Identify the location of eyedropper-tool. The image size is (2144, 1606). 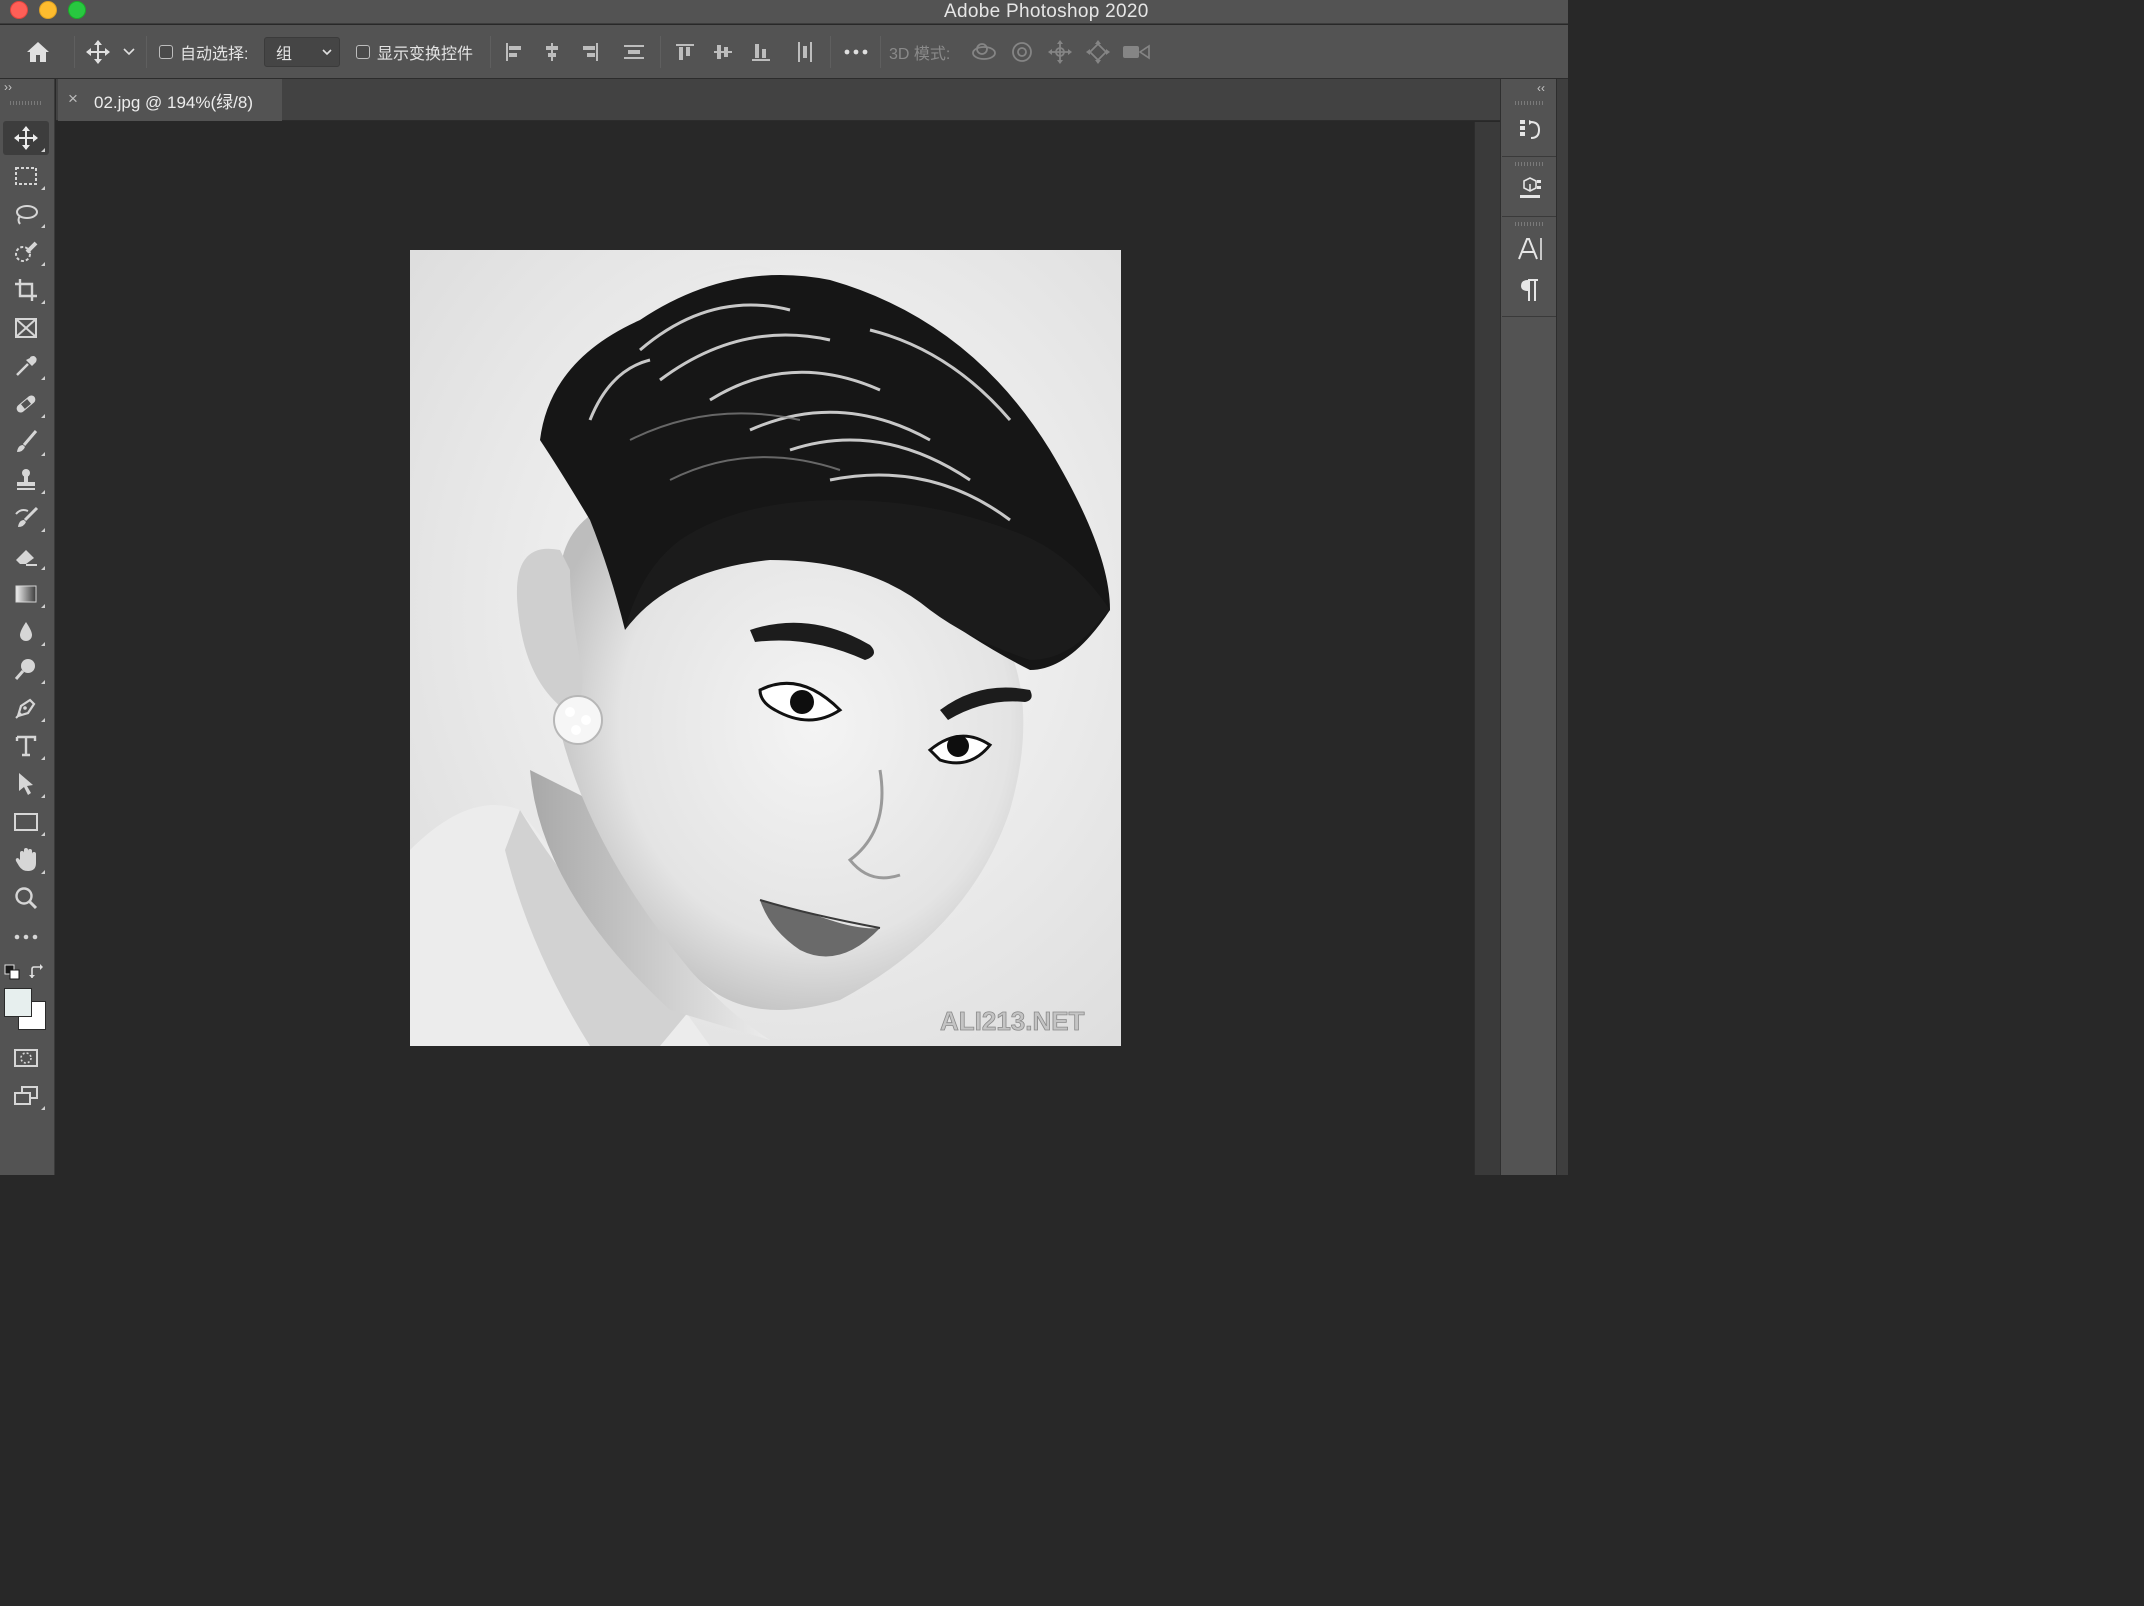
(26, 366).